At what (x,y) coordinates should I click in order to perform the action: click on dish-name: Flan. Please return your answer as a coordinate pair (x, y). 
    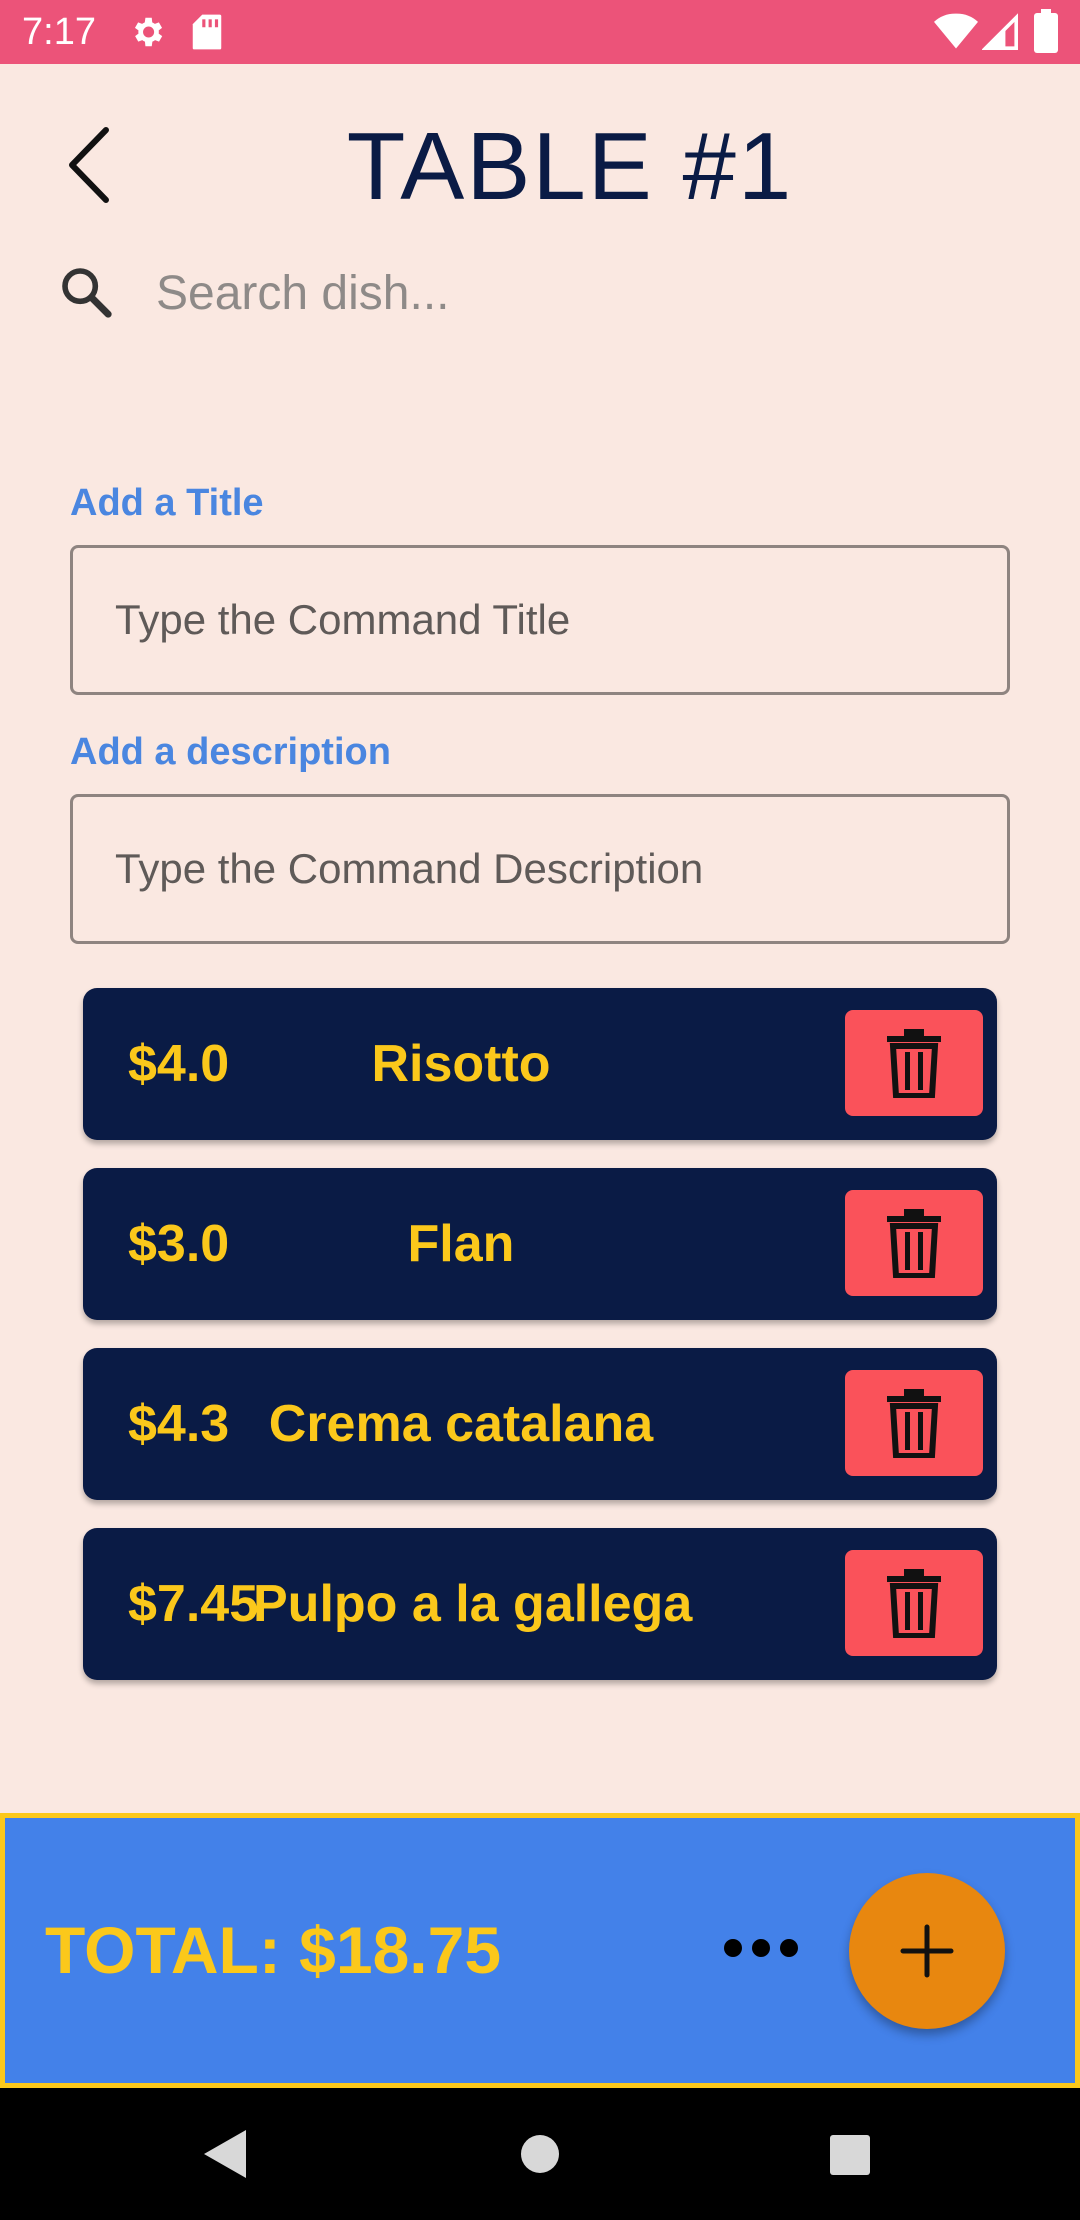
    Looking at the image, I should click on (461, 1244).